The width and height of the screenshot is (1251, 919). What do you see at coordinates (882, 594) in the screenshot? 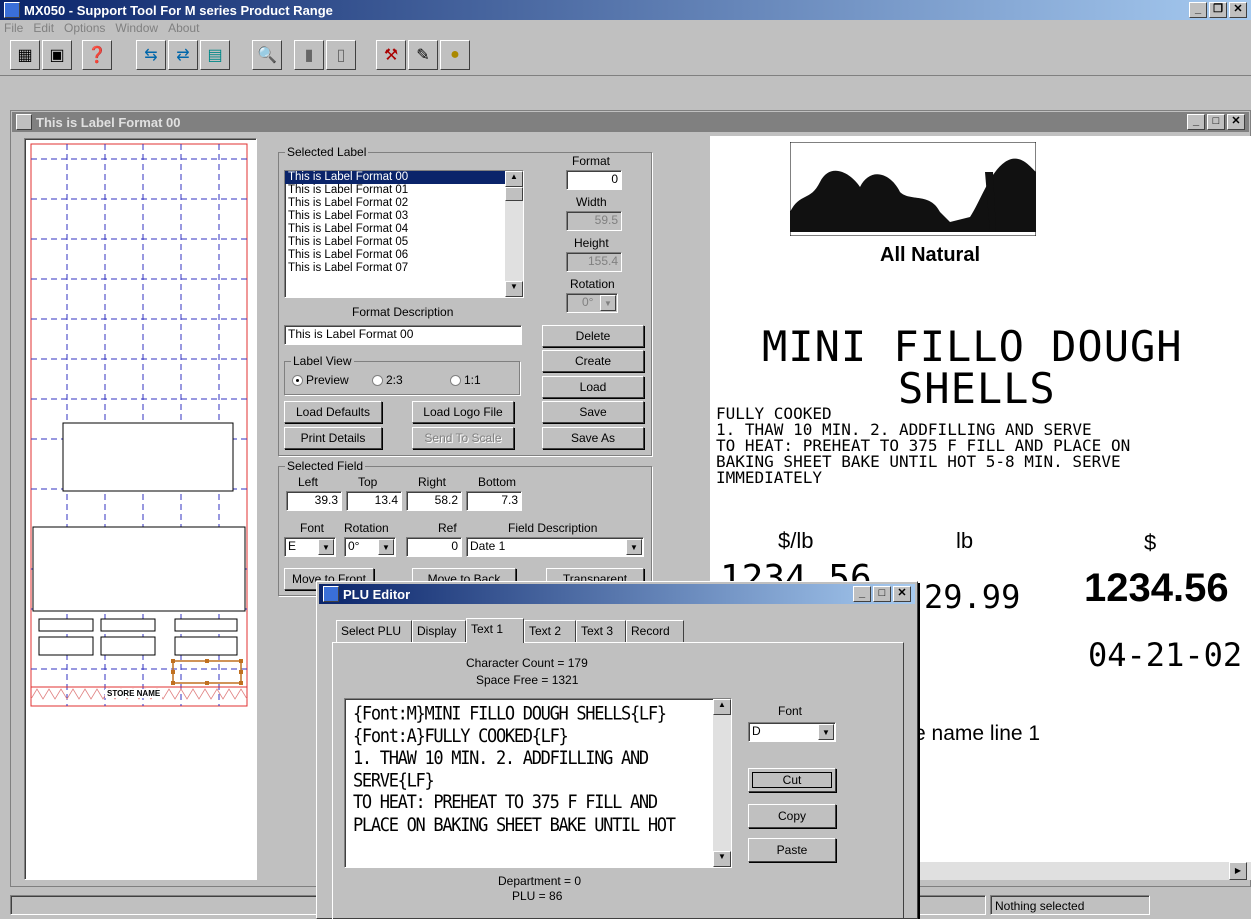
I see `plu-maximize-button: □` at bounding box center [882, 594].